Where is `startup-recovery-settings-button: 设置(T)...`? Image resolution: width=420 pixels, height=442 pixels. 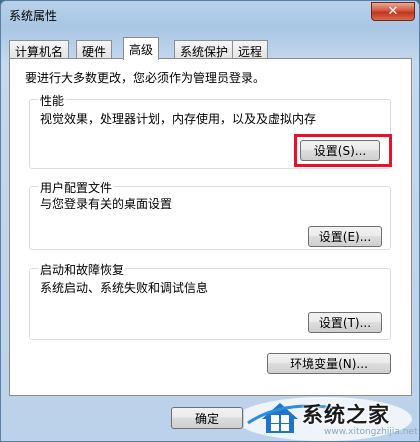
startup-recovery-settings-button: 设置(T)... is located at coordinates (345, 322).